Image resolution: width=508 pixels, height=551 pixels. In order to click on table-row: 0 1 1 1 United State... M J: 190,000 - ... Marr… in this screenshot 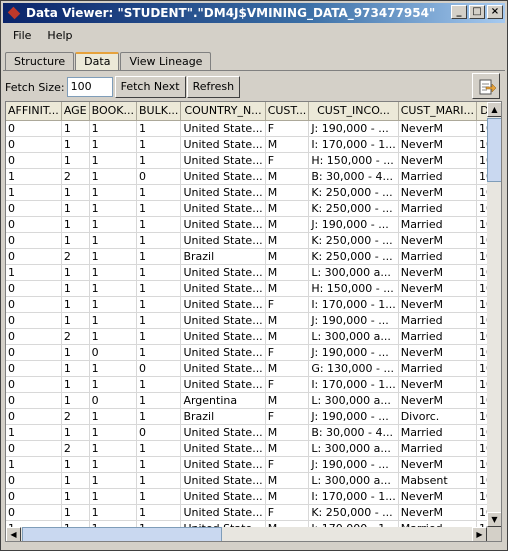, I will do `click(253, 224)`.